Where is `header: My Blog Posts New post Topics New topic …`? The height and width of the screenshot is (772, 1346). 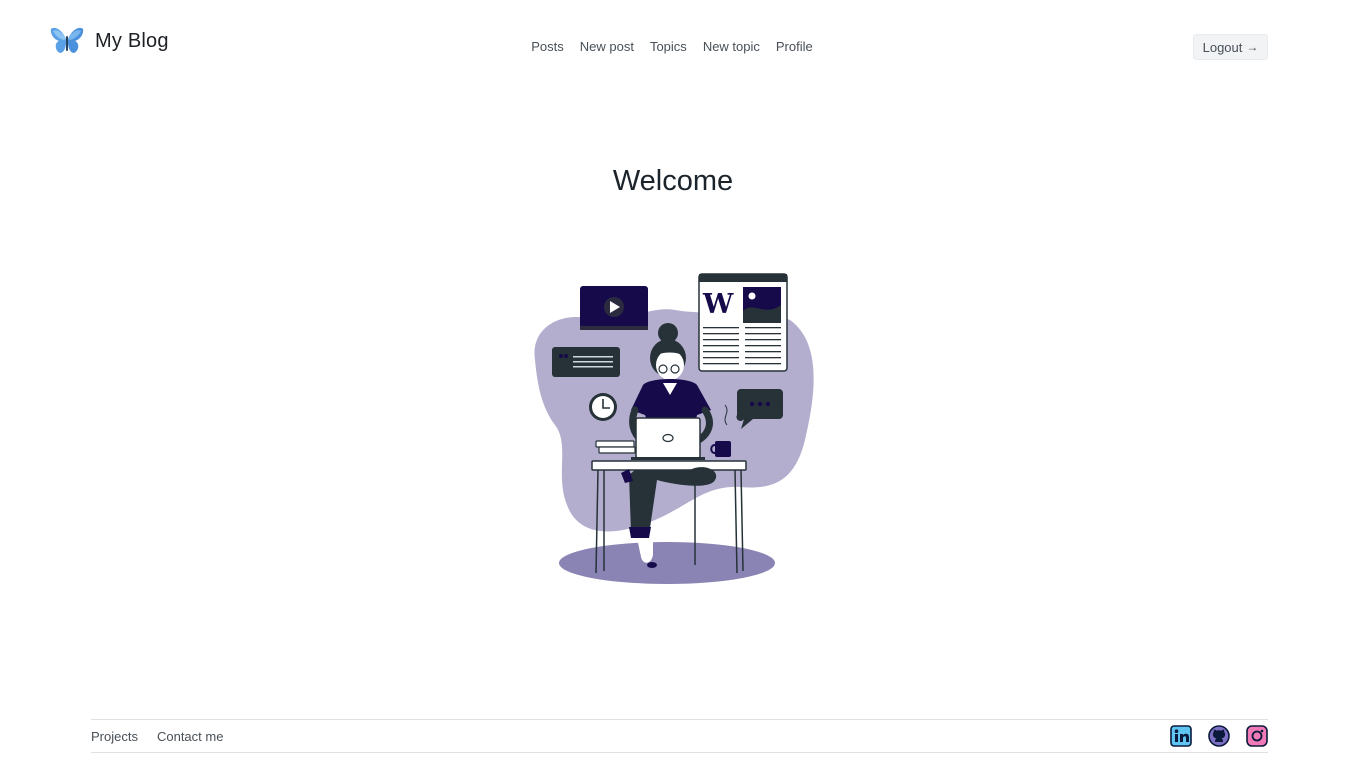 header: My Blog Posts New post Topics New topic … is located at coordinates (673, 47).